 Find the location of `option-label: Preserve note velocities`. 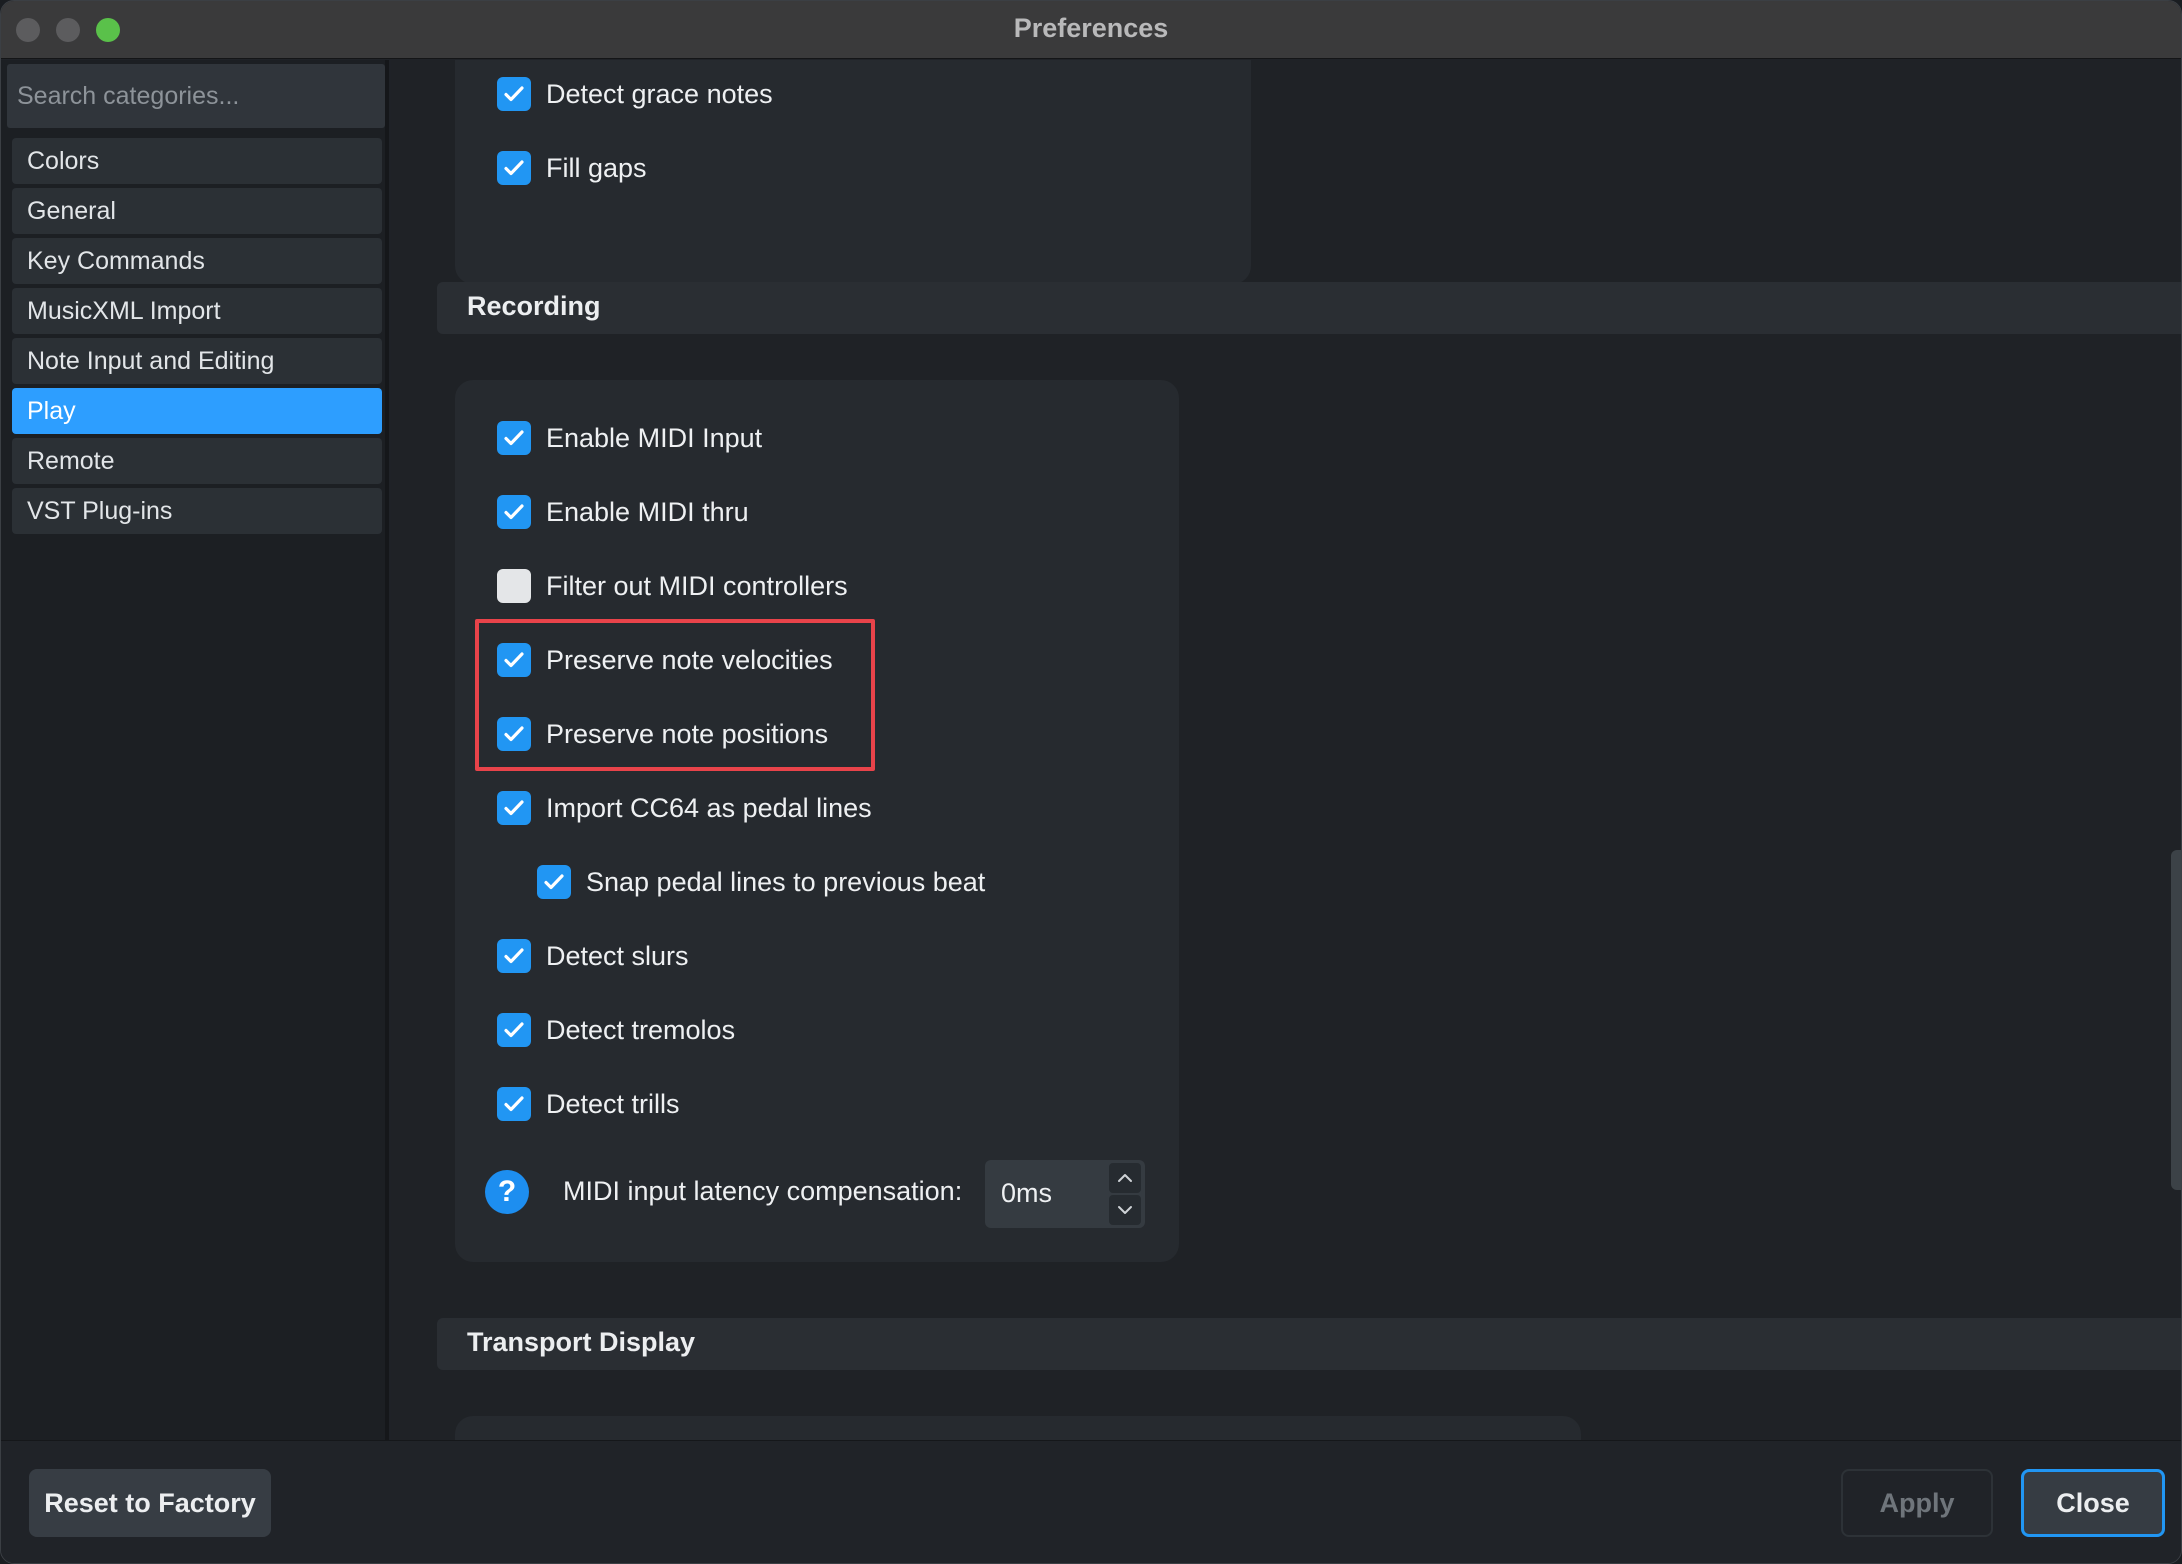

option-label: Preserve note velocities is located at coordinates (689, 659).